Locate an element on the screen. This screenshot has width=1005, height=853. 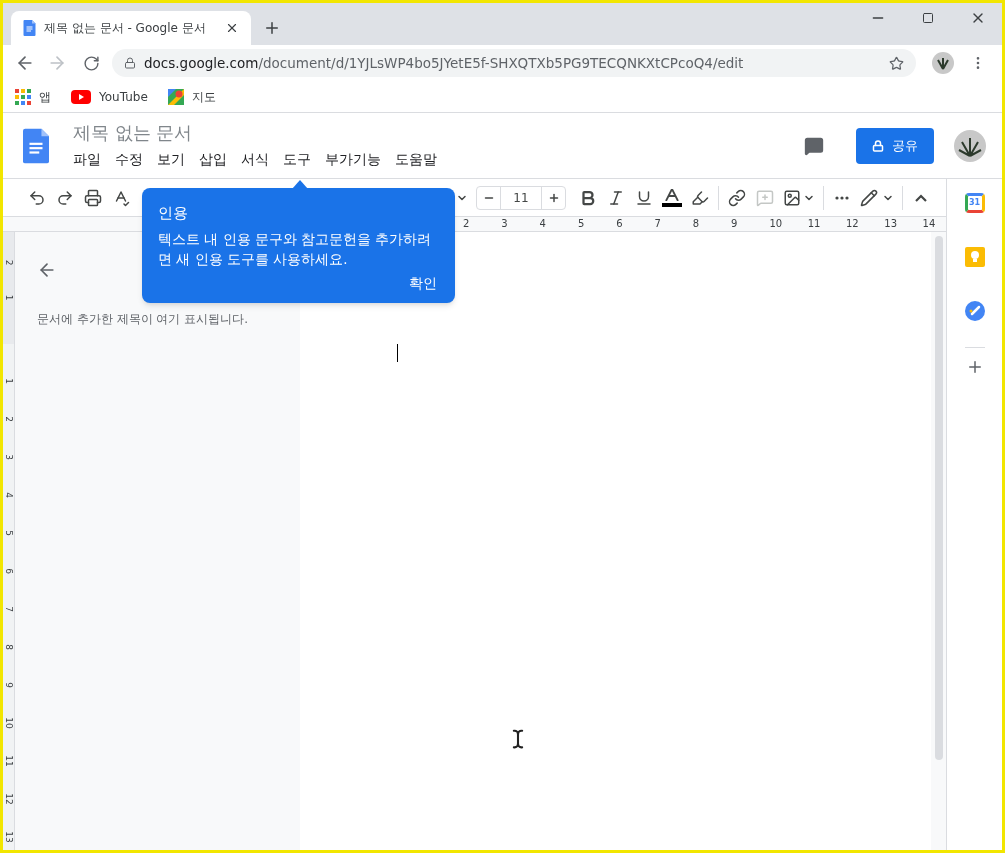
browser-tab: 제목 없는 문서 - Google 문서 is located at coordinates (131, 28).